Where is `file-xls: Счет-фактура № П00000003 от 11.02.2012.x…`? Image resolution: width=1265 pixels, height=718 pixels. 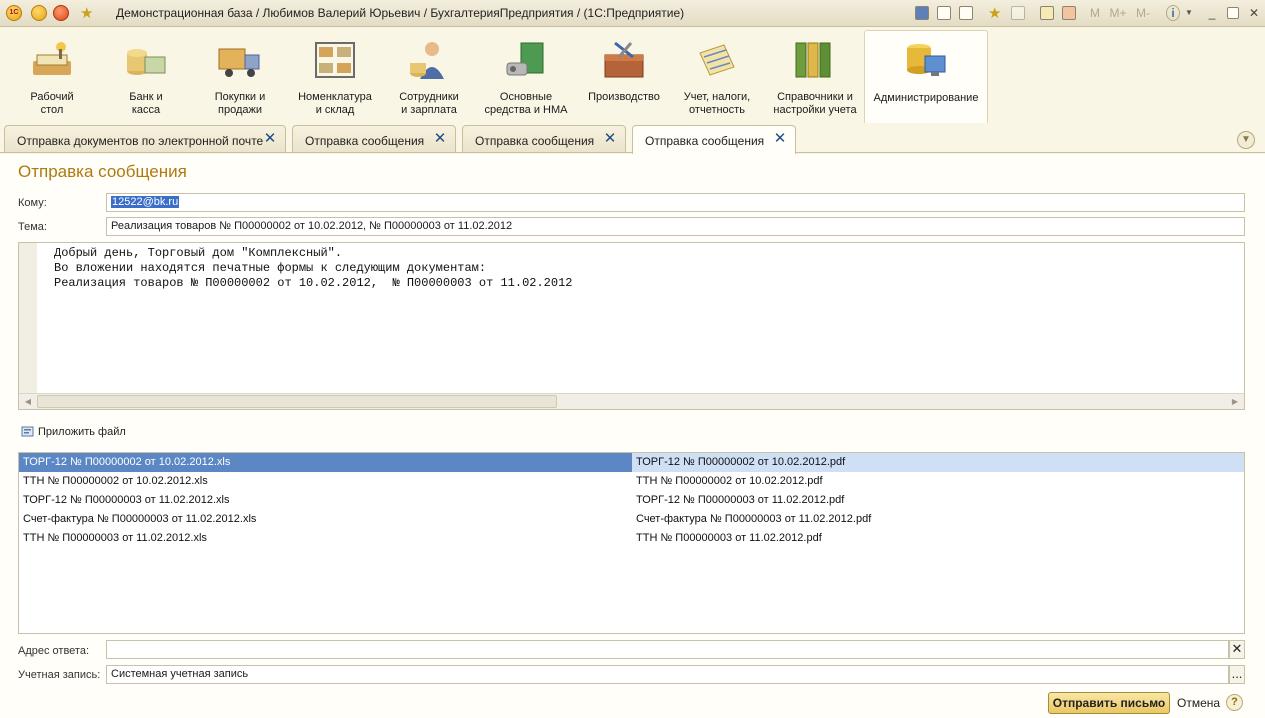
file-xls: Счет-фактура № П00000003 от 11.02.2012.x… is located at coordinates (139, 519).